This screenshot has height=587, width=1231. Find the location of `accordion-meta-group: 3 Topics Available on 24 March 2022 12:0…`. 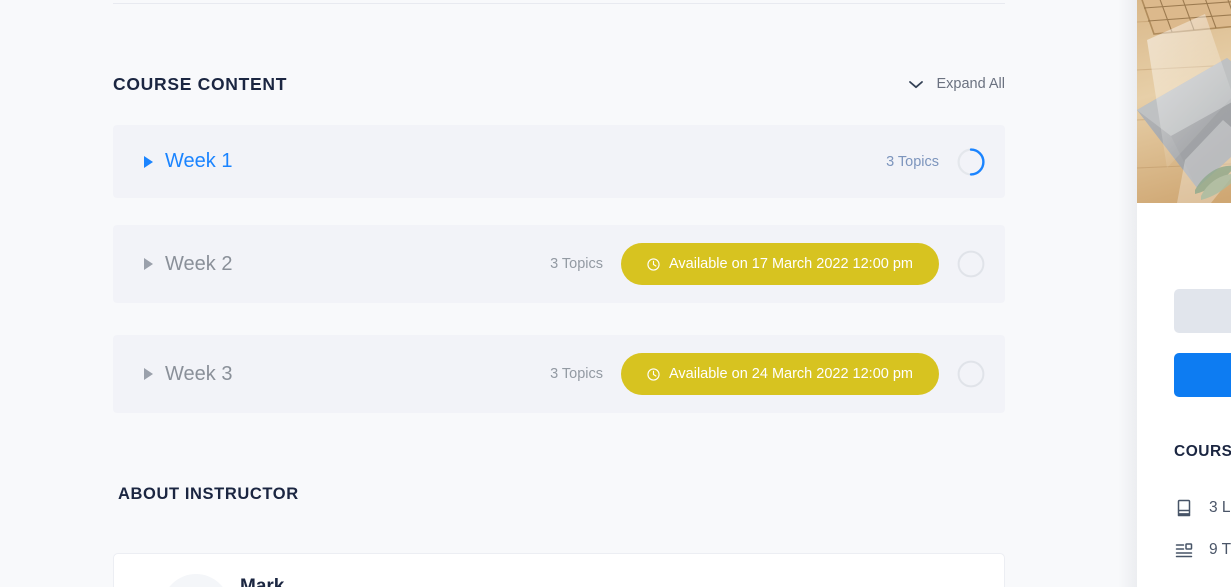

accordion-meta-group: 3 Topics Available on 24 March 2022 12:0… is located at coordinates (767, 374).